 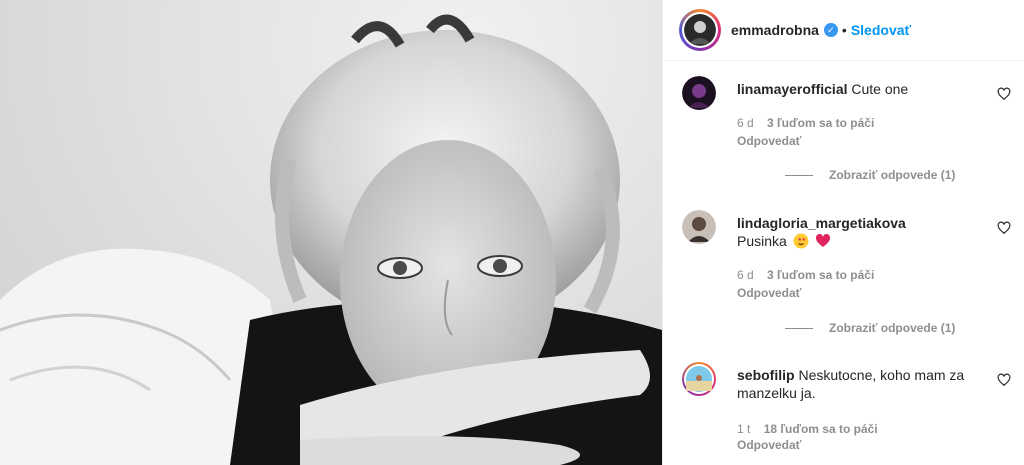 I want to click on comment-text: Cute one, so click(x=880, y=89).